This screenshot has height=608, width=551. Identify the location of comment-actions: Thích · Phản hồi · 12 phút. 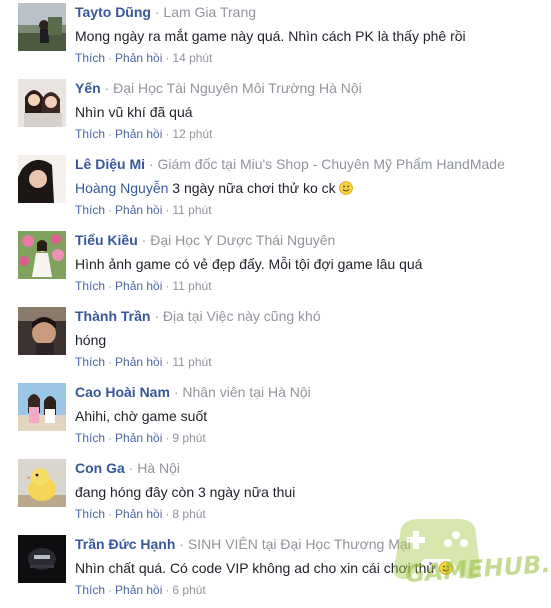
(143, 134).